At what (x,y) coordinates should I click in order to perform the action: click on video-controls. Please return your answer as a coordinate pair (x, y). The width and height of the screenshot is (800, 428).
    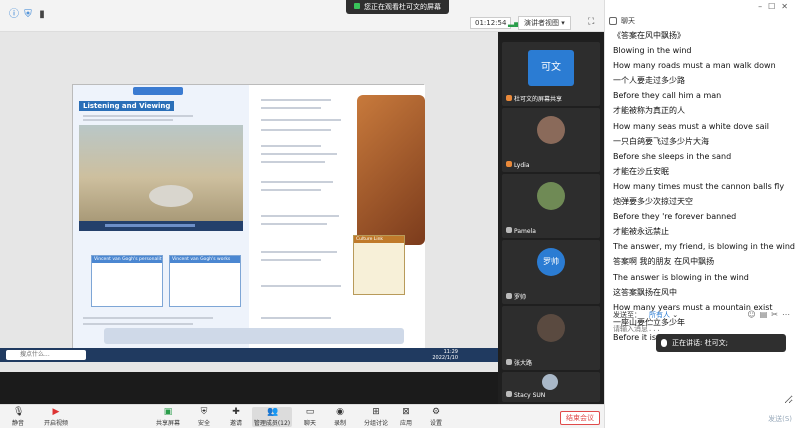
    Looking at the image, I should click on (161, 226).